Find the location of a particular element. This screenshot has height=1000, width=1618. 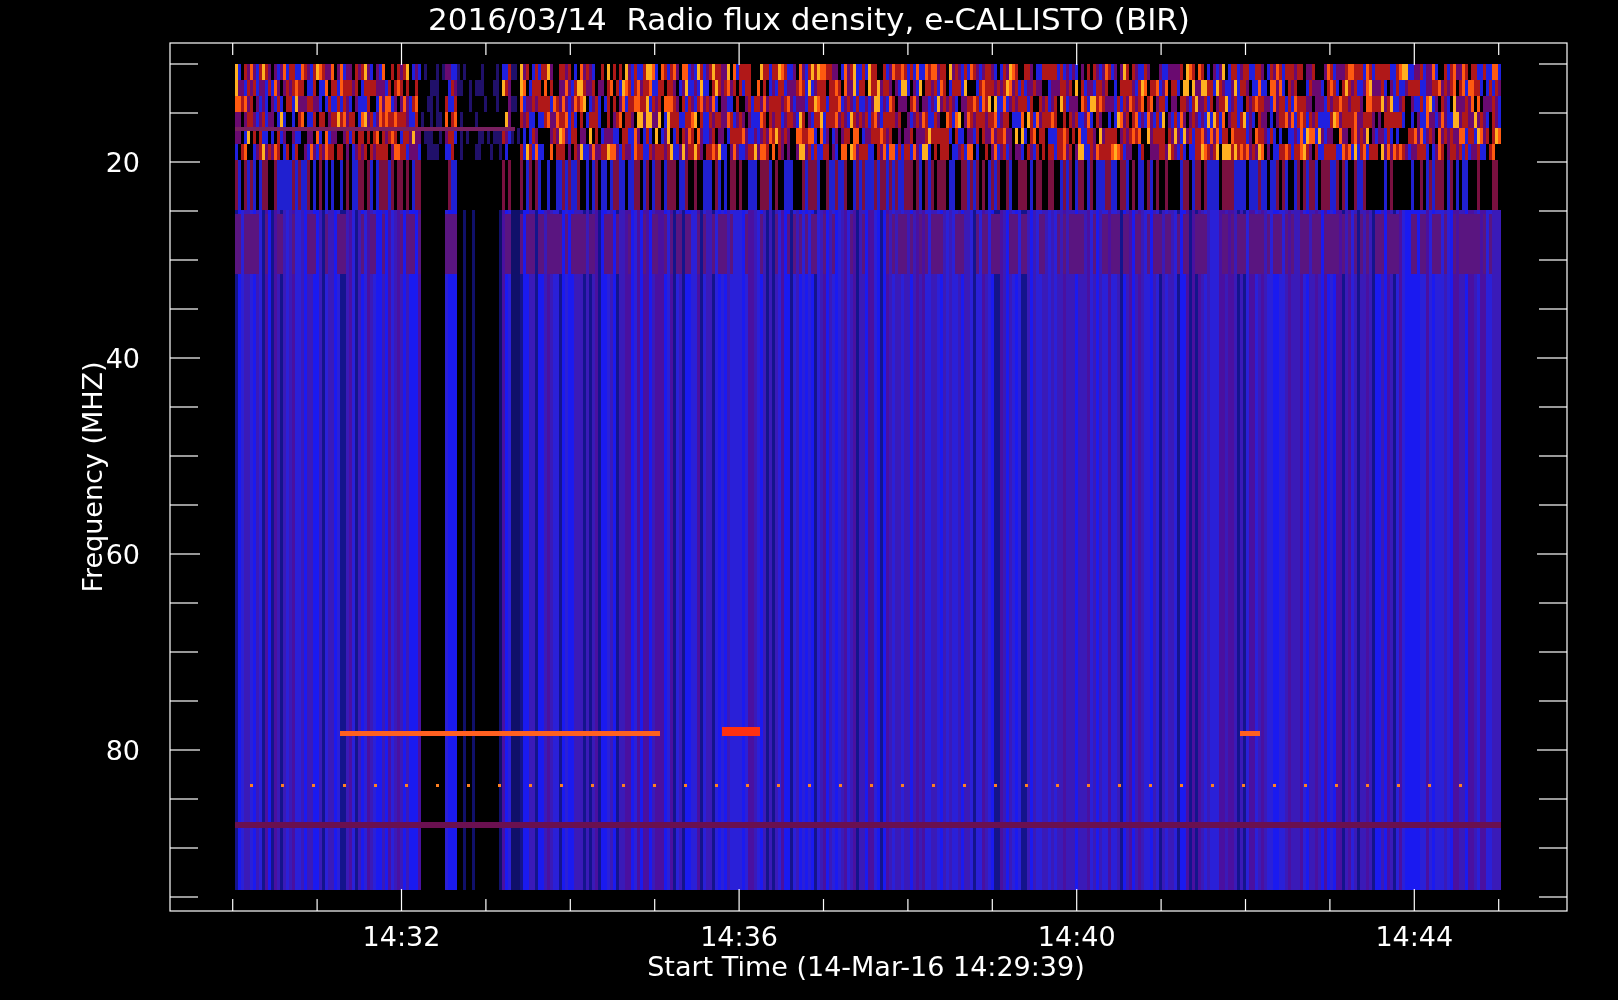

x-tick-label: 14:40 is located at coordinates (1076, 936).